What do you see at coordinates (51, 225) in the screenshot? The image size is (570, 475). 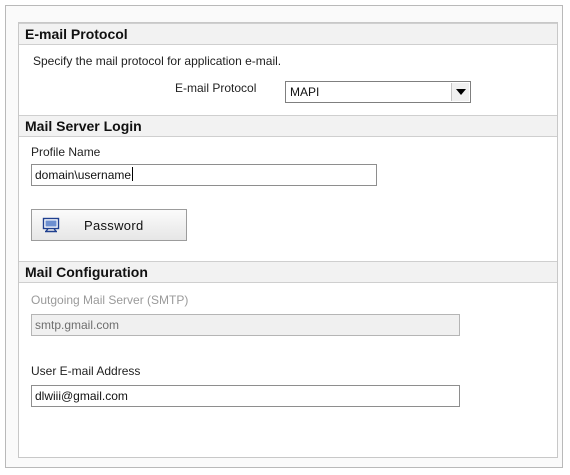 I see `password-icon` at bounding box center [51, 225].